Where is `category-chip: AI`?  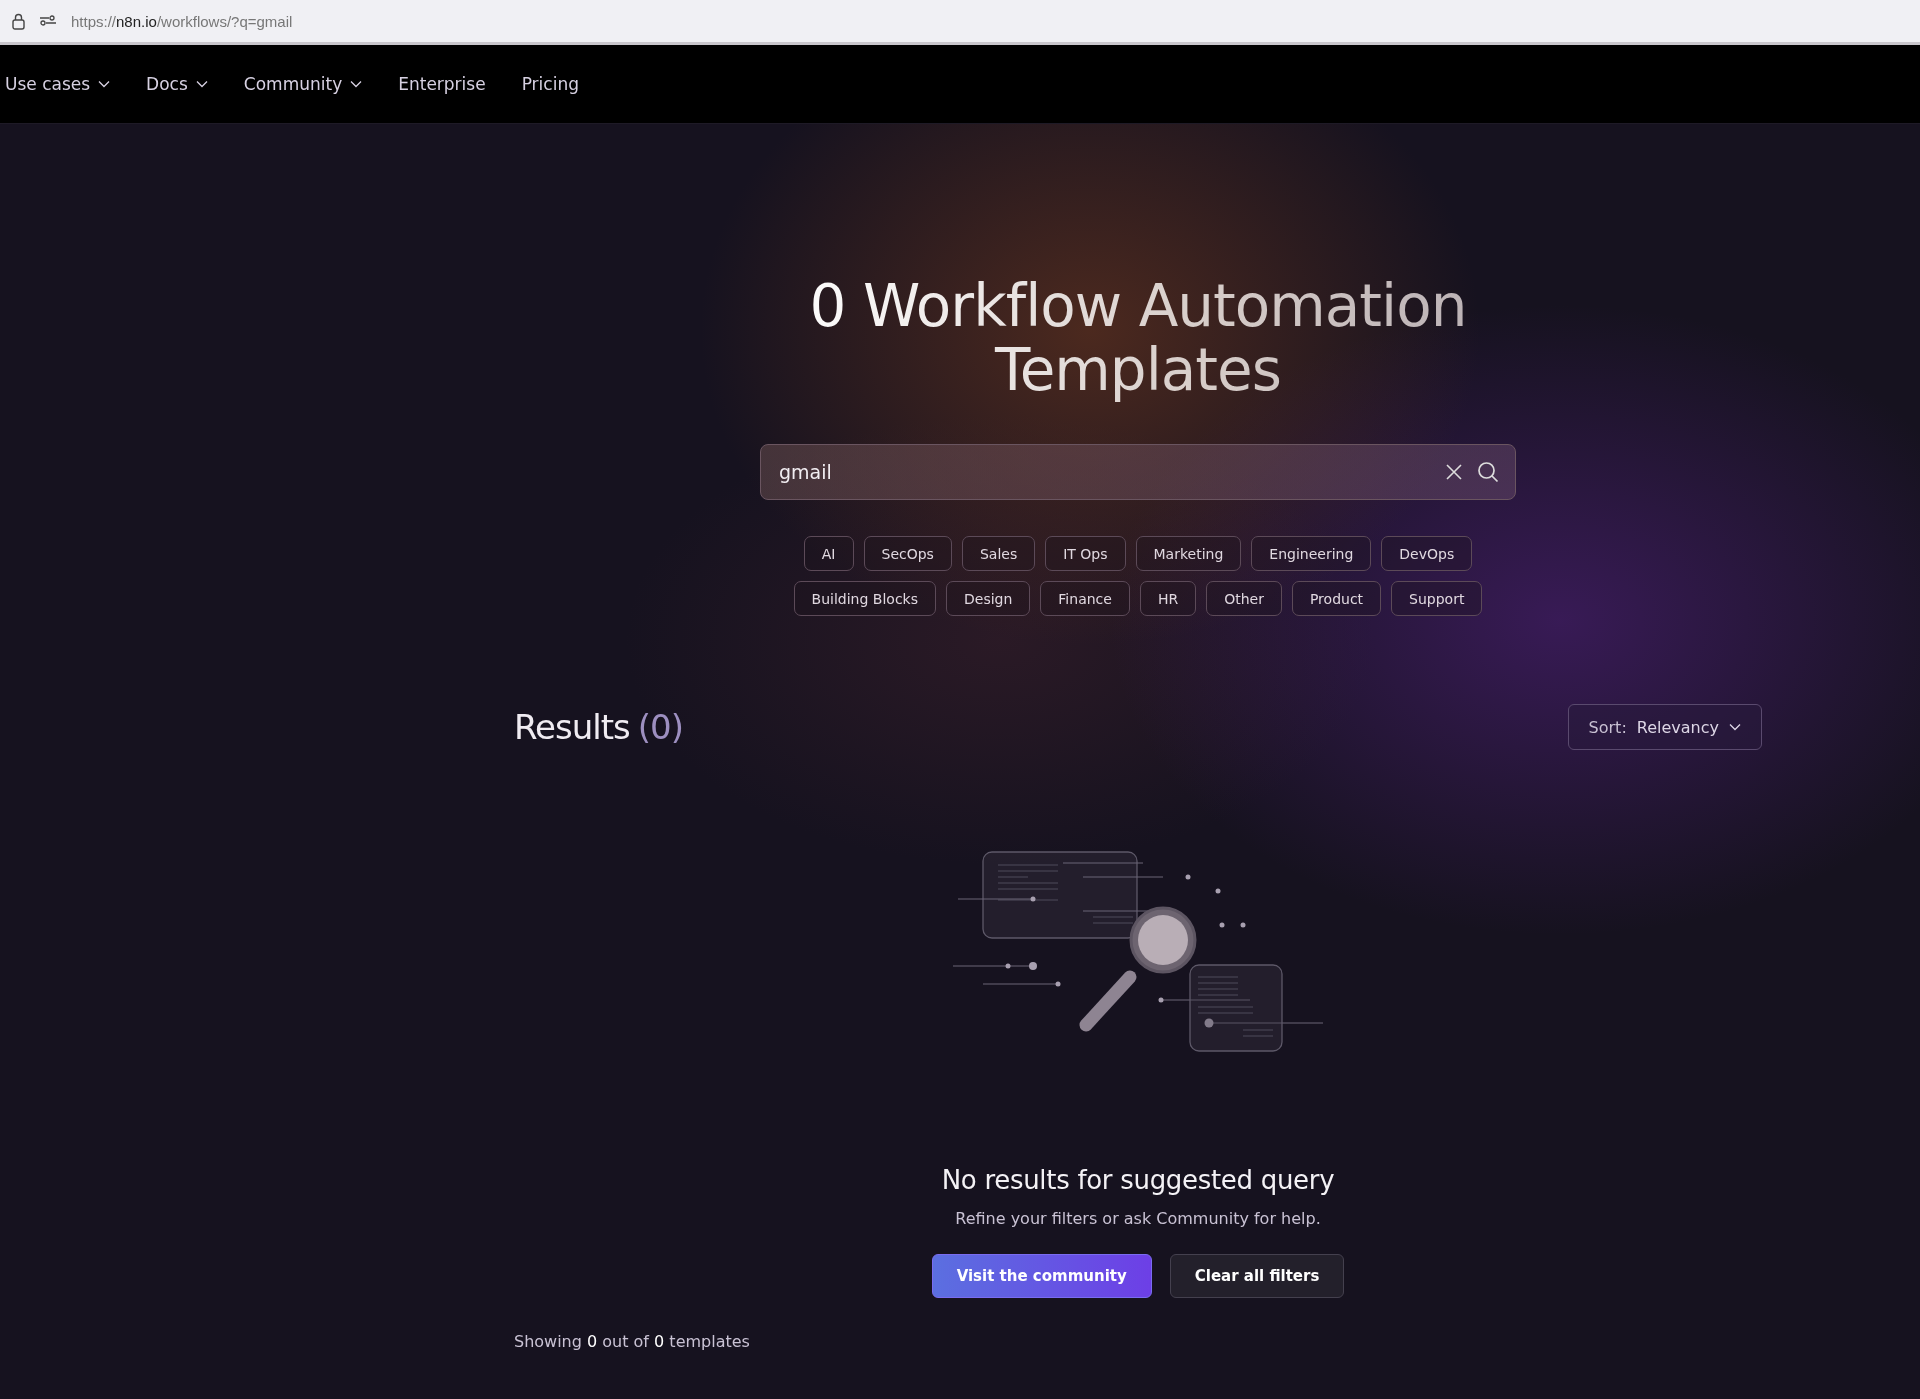
category-chip: AI is located at coordinates (828, 553).